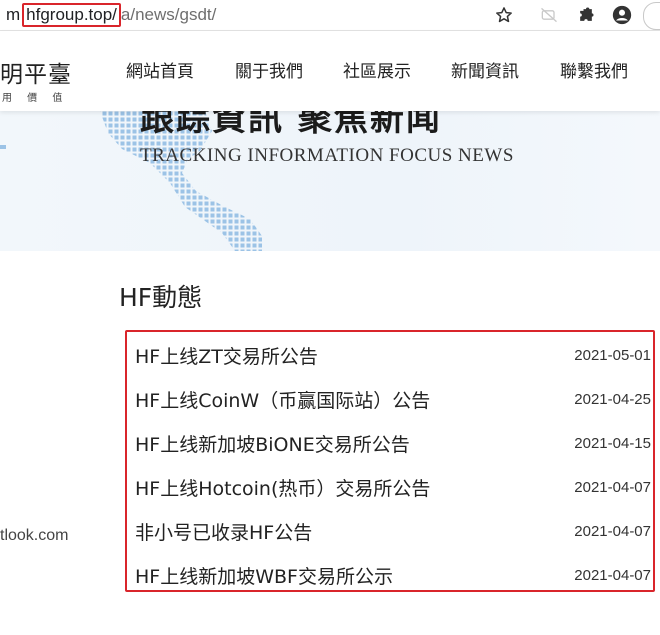  Describe the element at coordinates (327, 155) in the screenshot. I see `banner-subtitle: TRACKING INFORMATION FOCUS NEWS` at that location.